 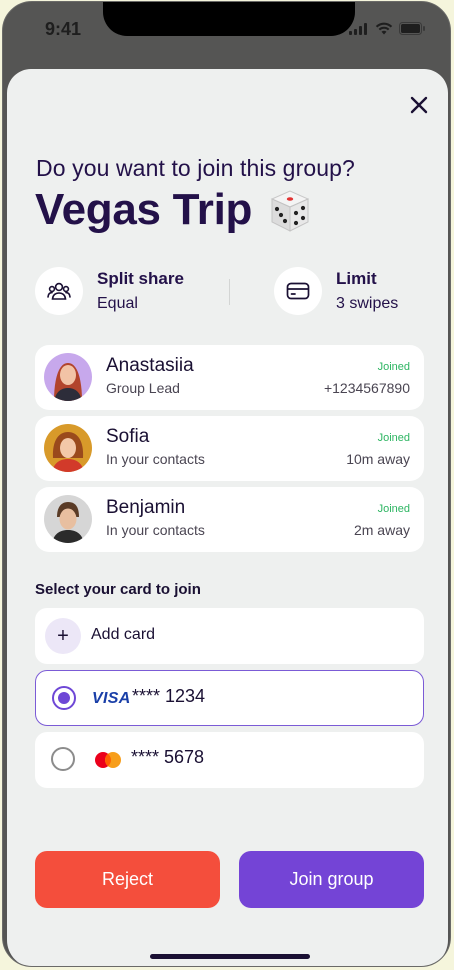 What do you see at coordinates (229, 636) in the screenshot?
I see `add-card-button: + Add card` at bounding box center [229, 636].